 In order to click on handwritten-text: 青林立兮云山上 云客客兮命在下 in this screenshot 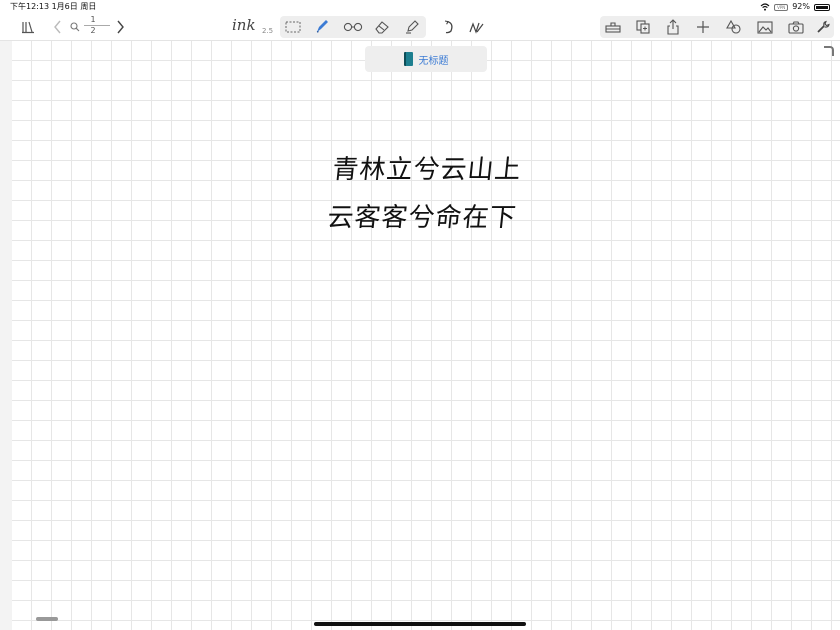, I will do `click(440, 194)`.